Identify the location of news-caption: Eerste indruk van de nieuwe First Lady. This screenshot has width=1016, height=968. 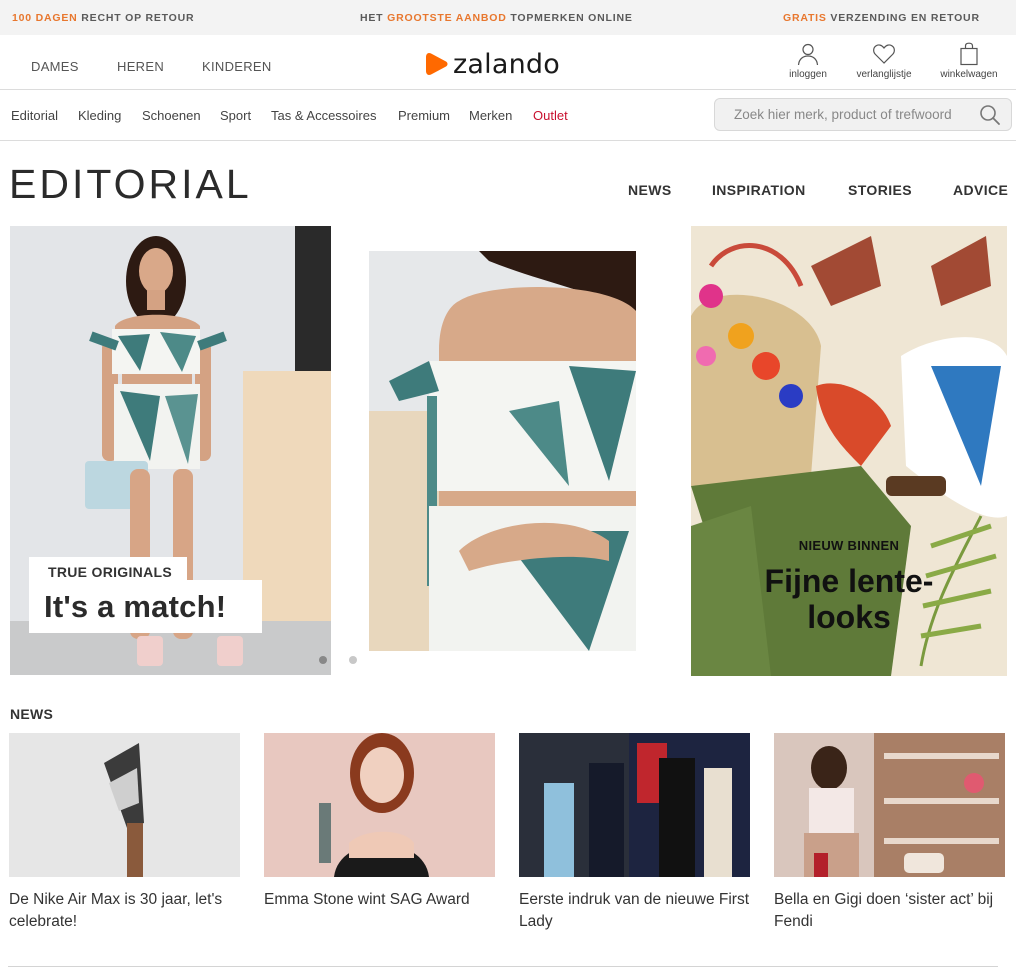
(634, 911).